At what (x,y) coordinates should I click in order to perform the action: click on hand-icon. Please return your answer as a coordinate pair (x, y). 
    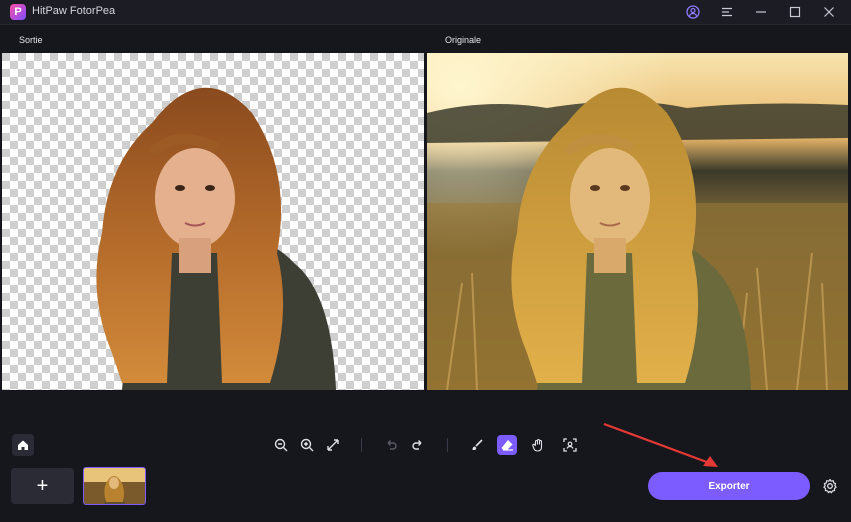
    Looking at the image, I should click on (537, 445).